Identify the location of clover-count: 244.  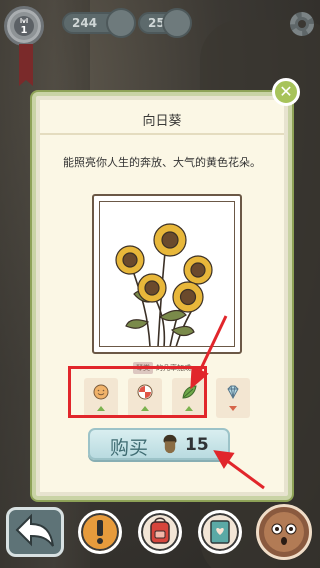
(85, 23).